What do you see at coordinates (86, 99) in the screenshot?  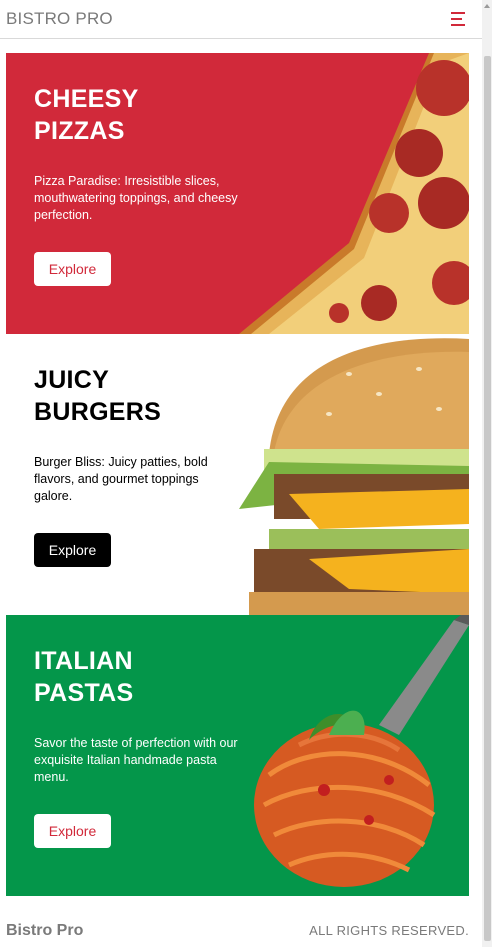 I see `card-title-line-1: CHEESY` at bounding box center [86, 99].